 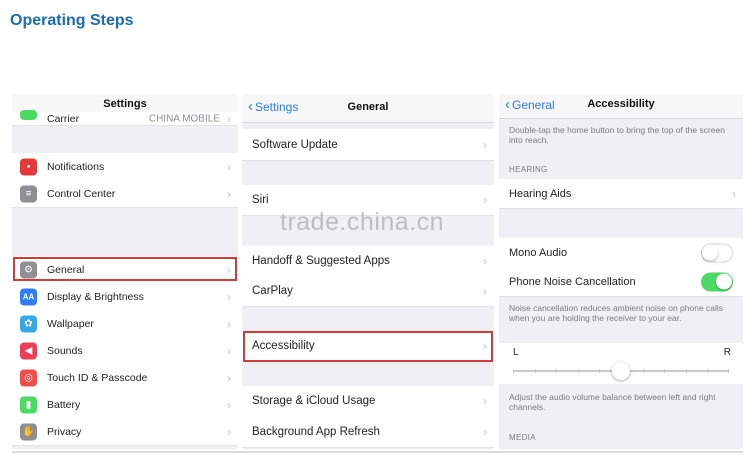 What do you see at coordinates (125, 167) in the screenshot?
I see `settings-row-notifications: ▪ Notifications ›` at bounding box center [125, 167].